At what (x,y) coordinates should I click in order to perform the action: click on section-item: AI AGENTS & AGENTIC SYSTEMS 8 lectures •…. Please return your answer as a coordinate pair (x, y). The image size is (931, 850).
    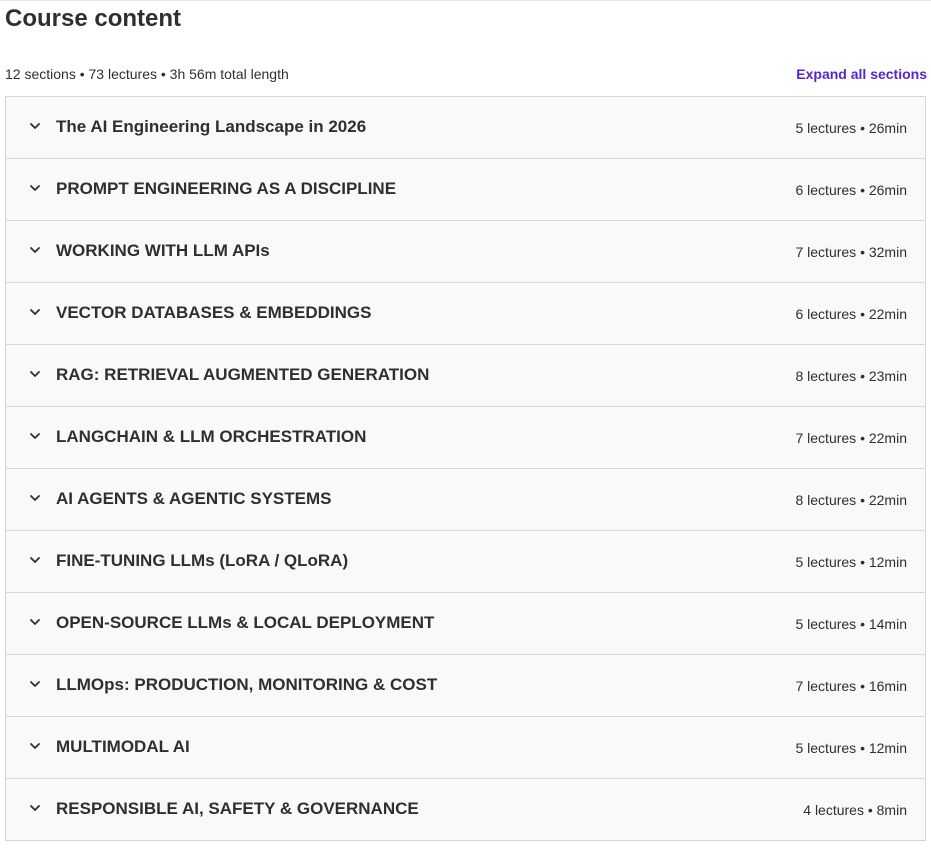
    Looking at the image, I should click on (465, 500).